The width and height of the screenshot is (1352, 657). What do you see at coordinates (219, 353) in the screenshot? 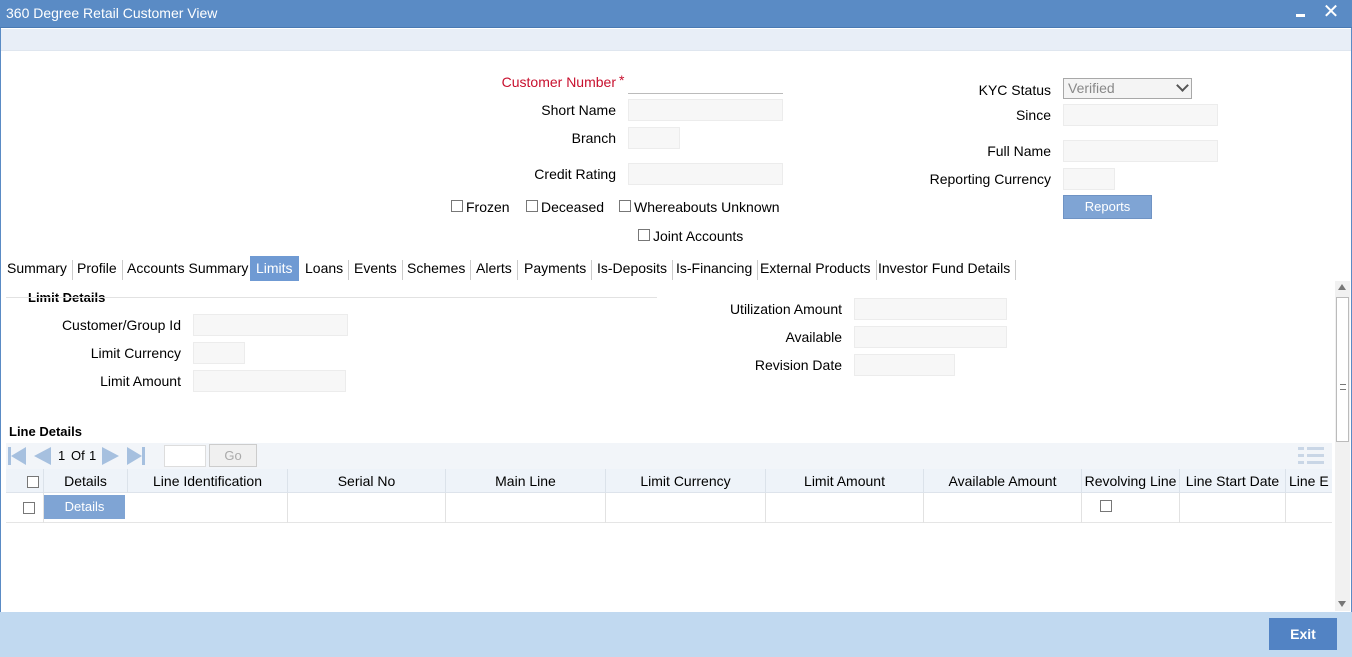
I see `limit-currency-field` at bounding box center [219, 353].